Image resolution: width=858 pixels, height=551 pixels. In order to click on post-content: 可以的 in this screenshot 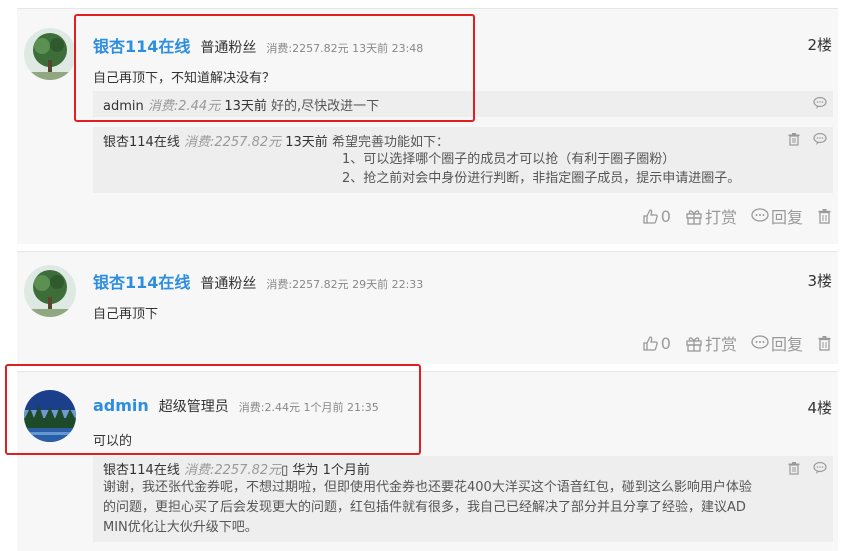, I will do `click(113, 441)`.